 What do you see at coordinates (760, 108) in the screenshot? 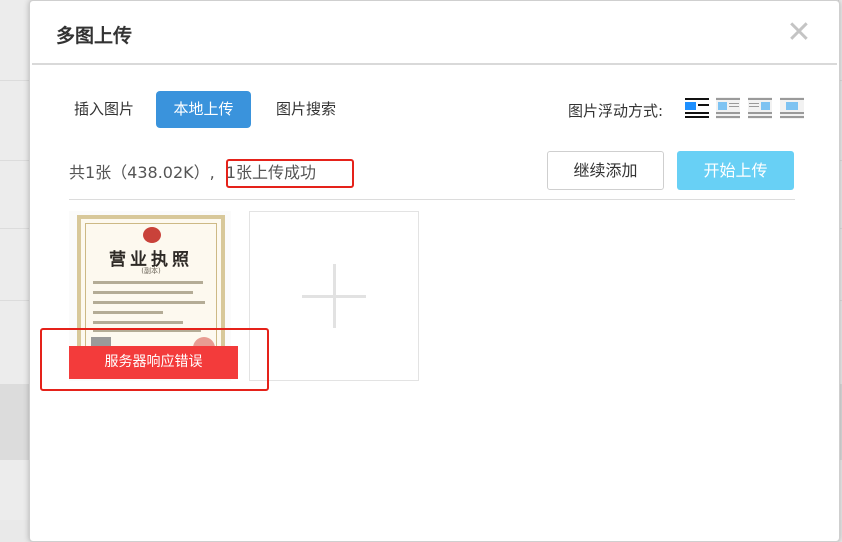
I see `float-right-icon` at bounding box center [760, 108].